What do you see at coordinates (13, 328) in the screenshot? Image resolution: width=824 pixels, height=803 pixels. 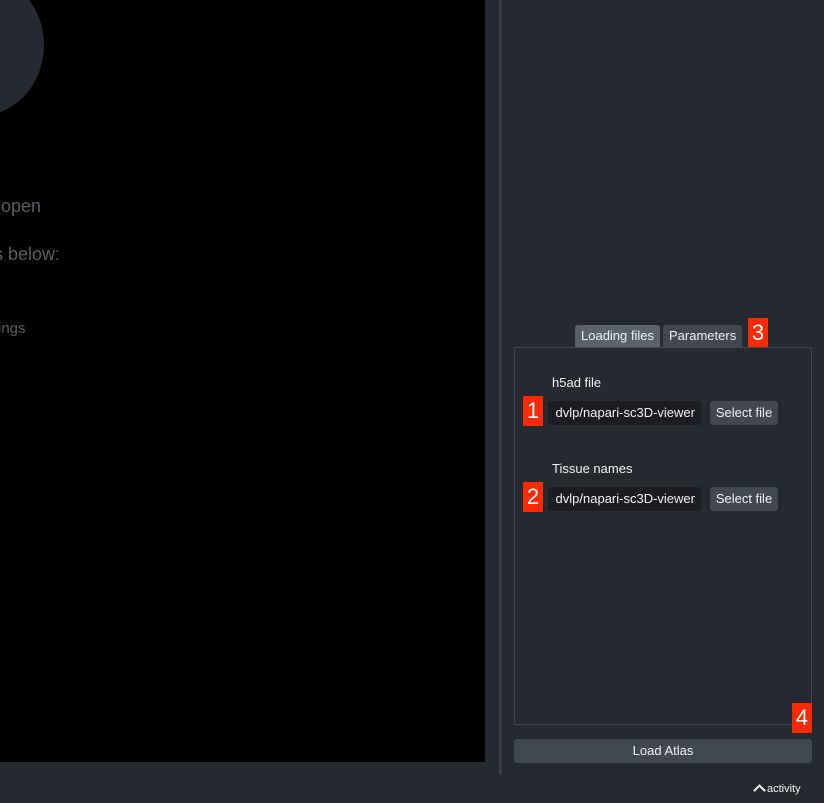 I see `welcome-text-settings: ings` at bounding box center [13, 328].